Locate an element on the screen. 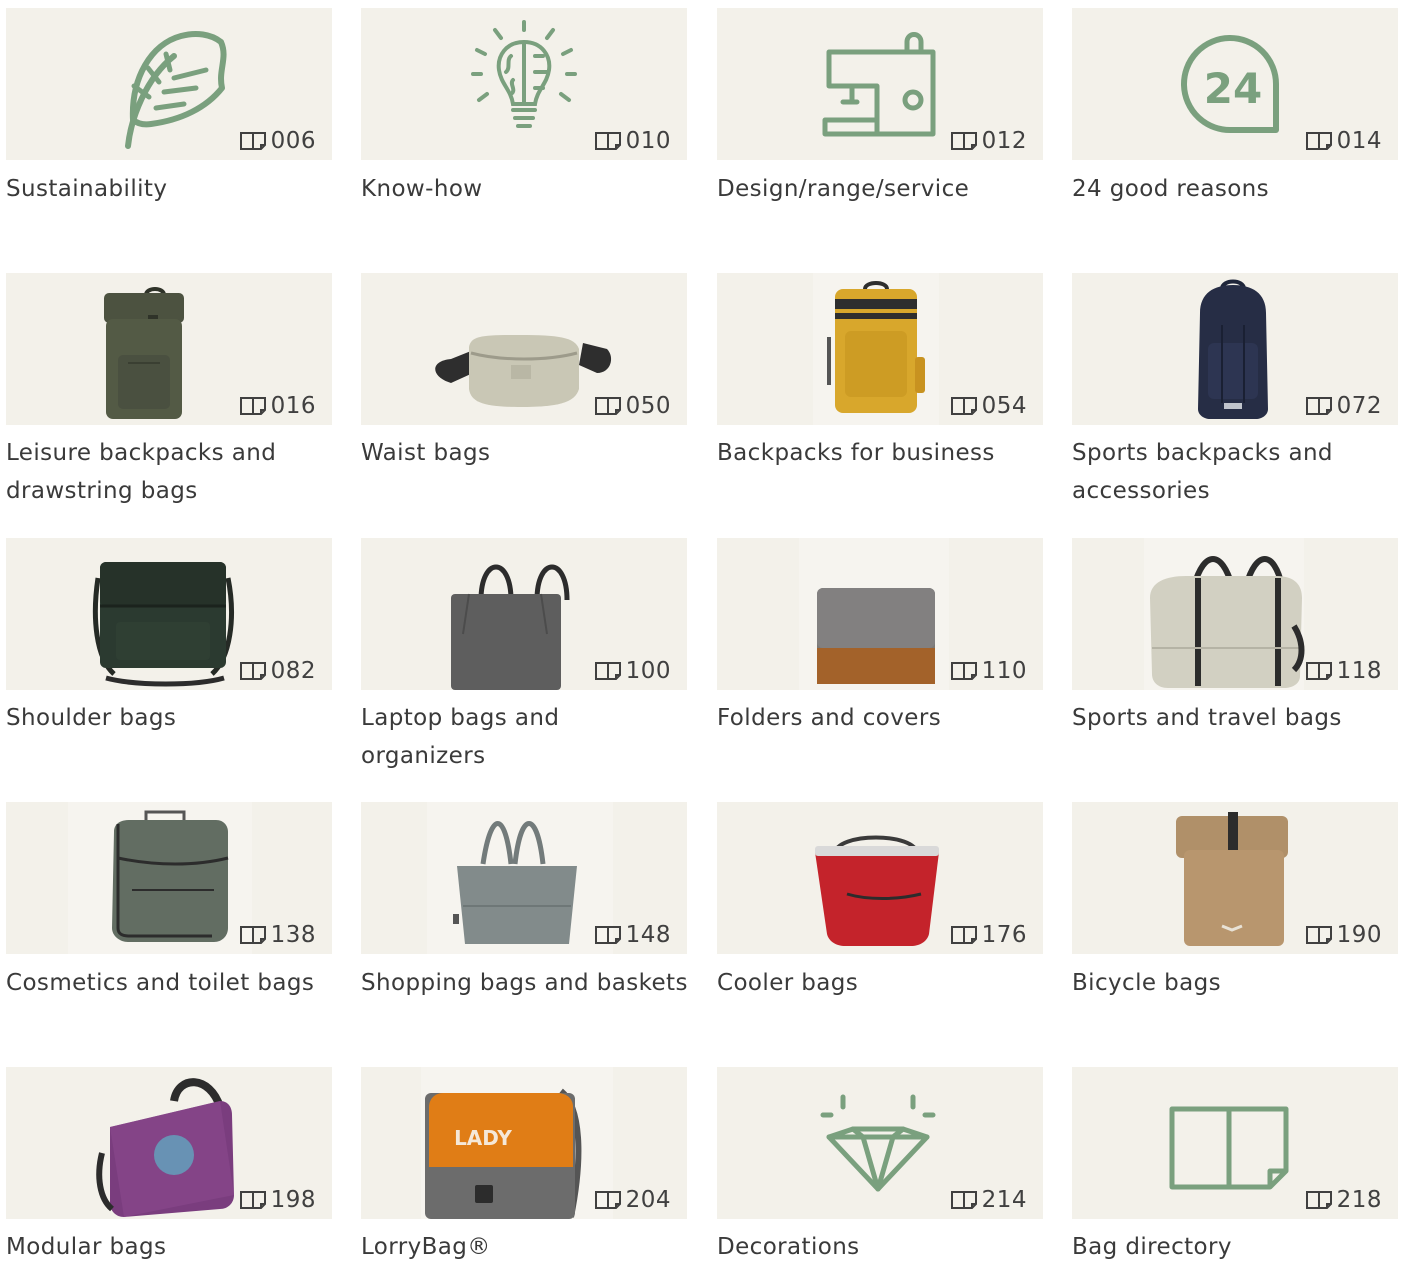  page-number: 072 is located at coordinates (1359, 406).